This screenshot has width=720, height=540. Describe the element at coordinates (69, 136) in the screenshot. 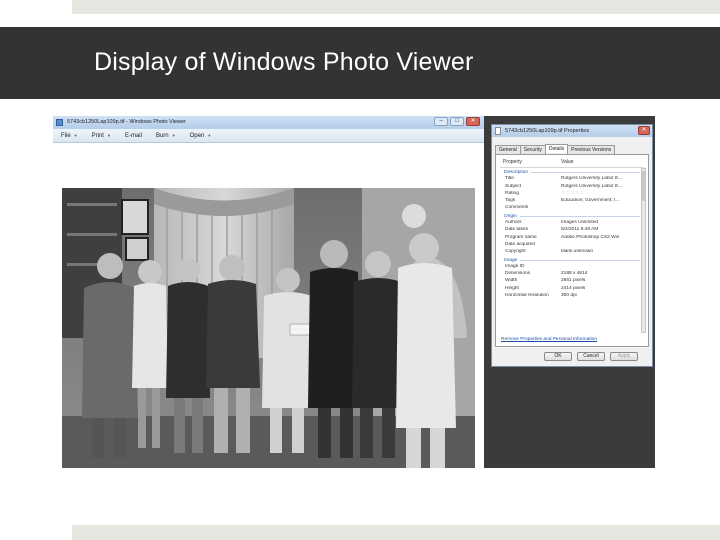

I see `menu-file: File ▼` at that location.